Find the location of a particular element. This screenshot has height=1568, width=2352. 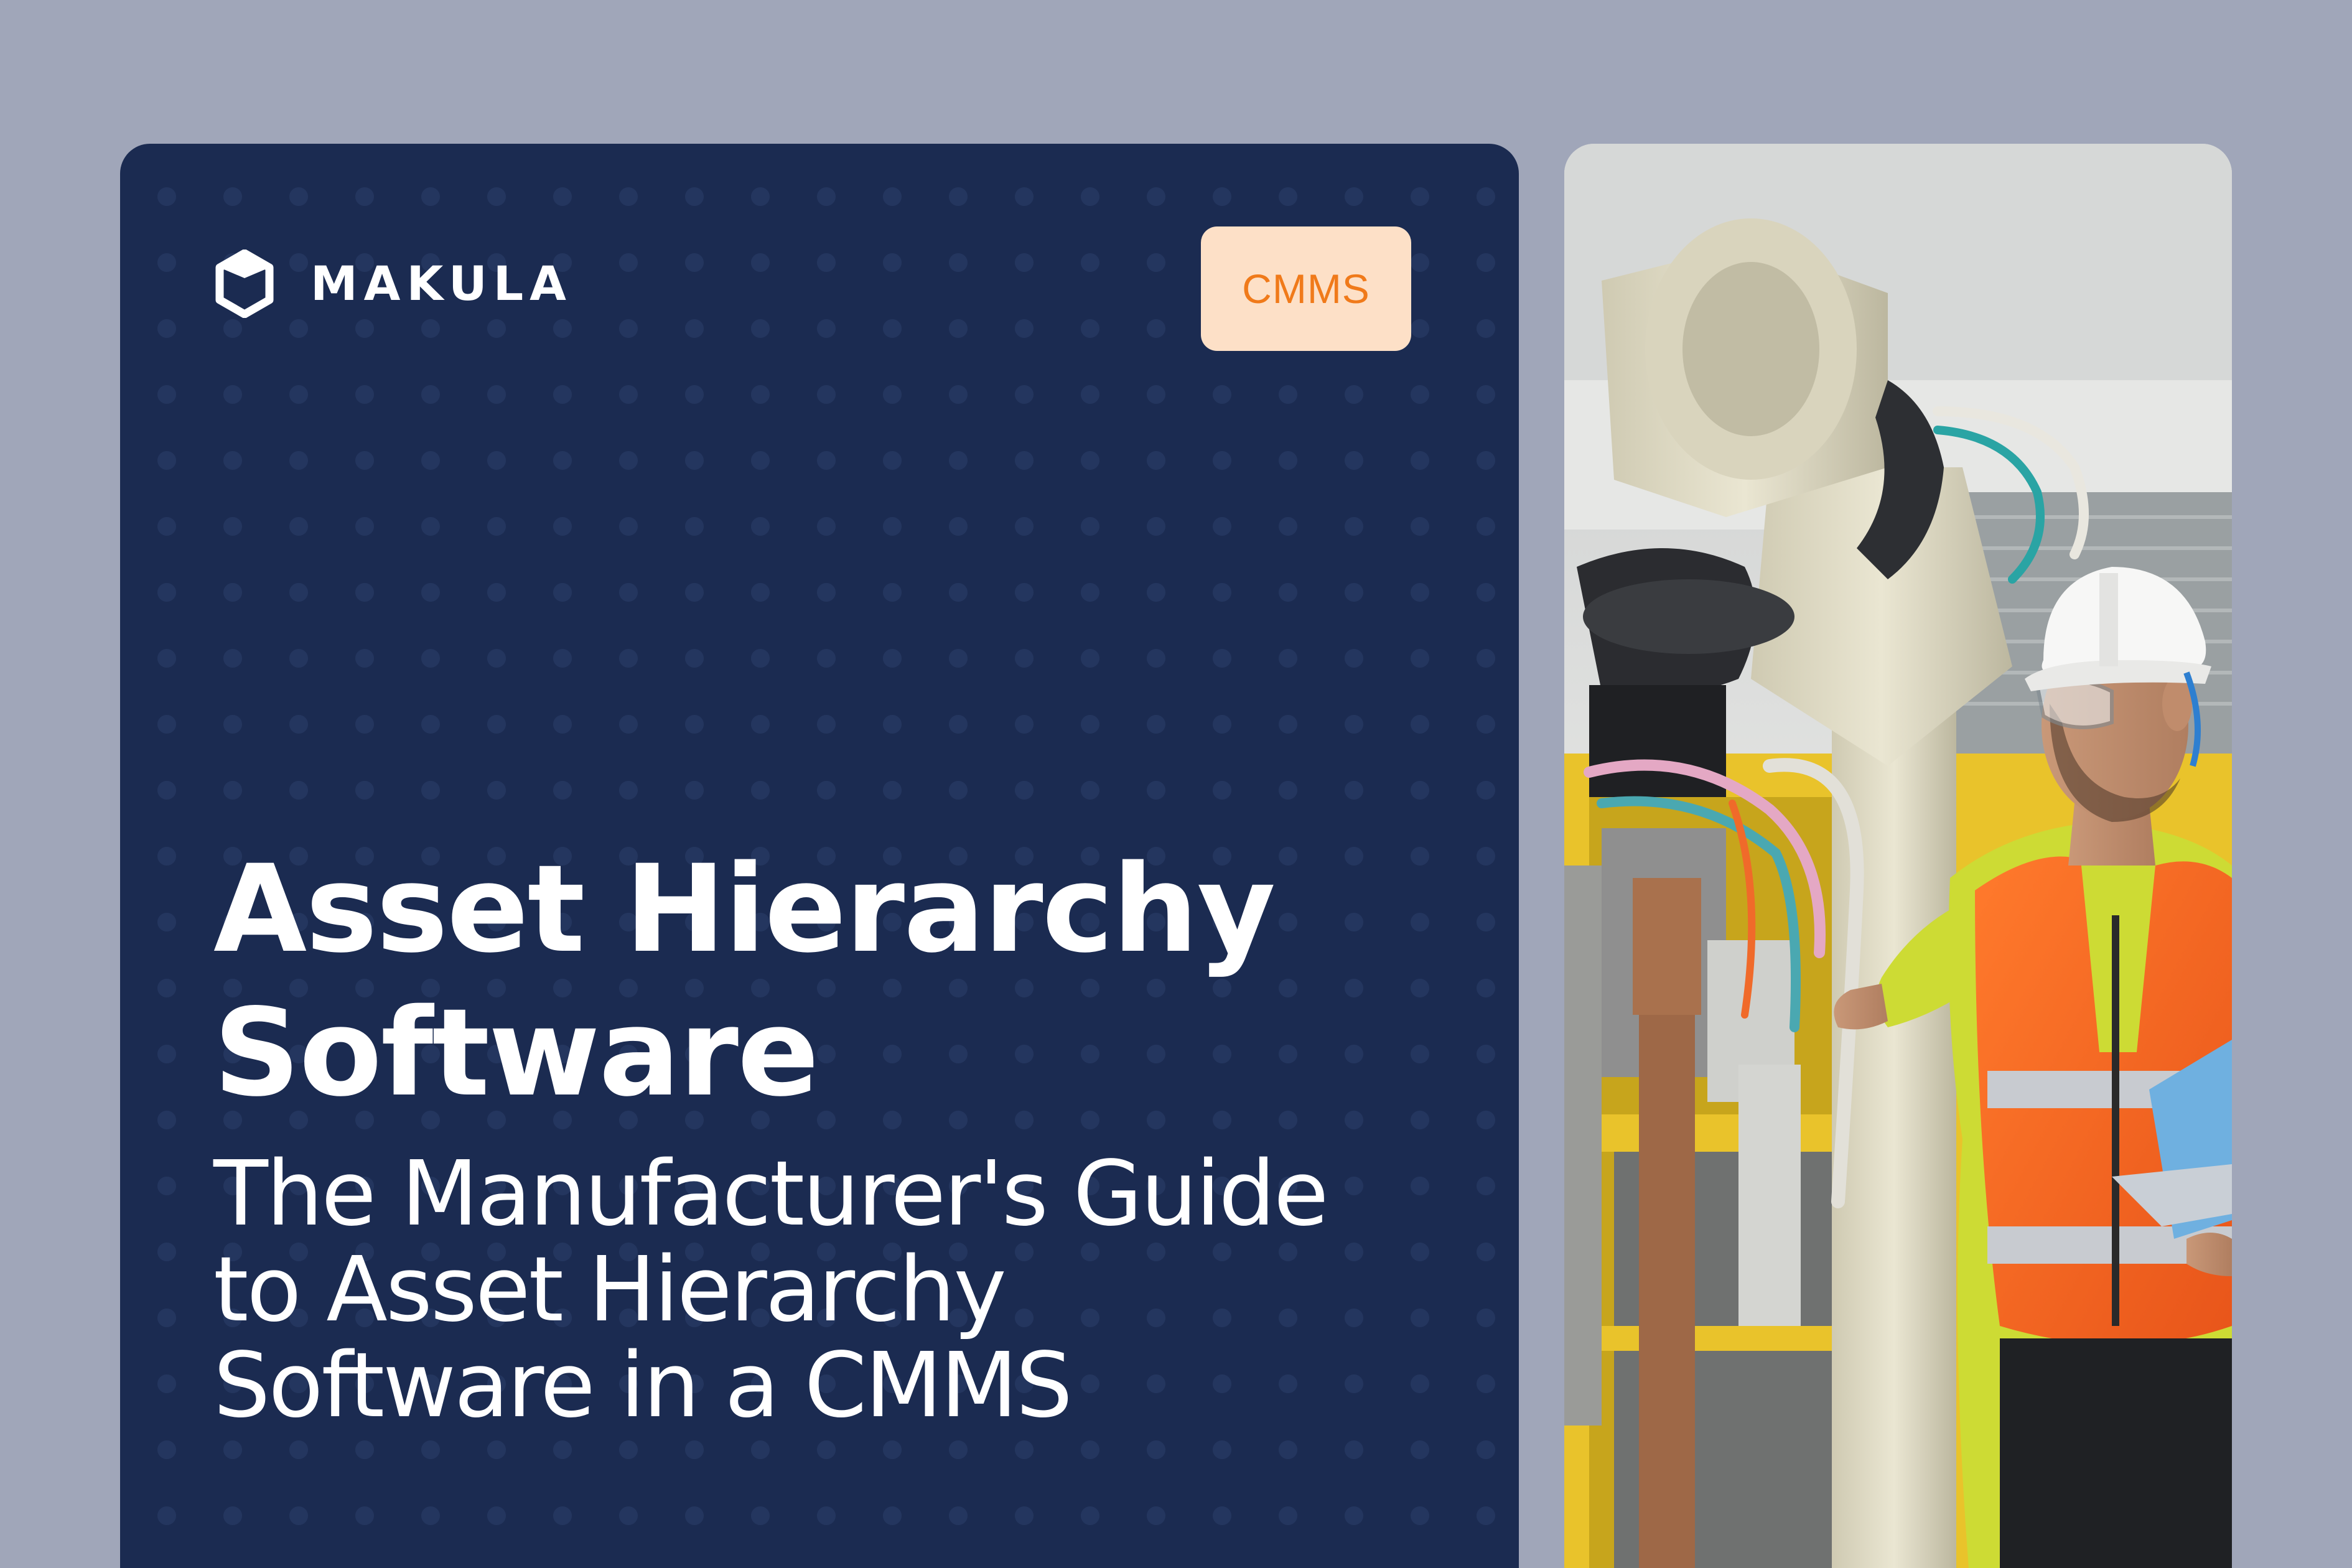

category-badge: CMMS is located at coordinates (1306, 288).